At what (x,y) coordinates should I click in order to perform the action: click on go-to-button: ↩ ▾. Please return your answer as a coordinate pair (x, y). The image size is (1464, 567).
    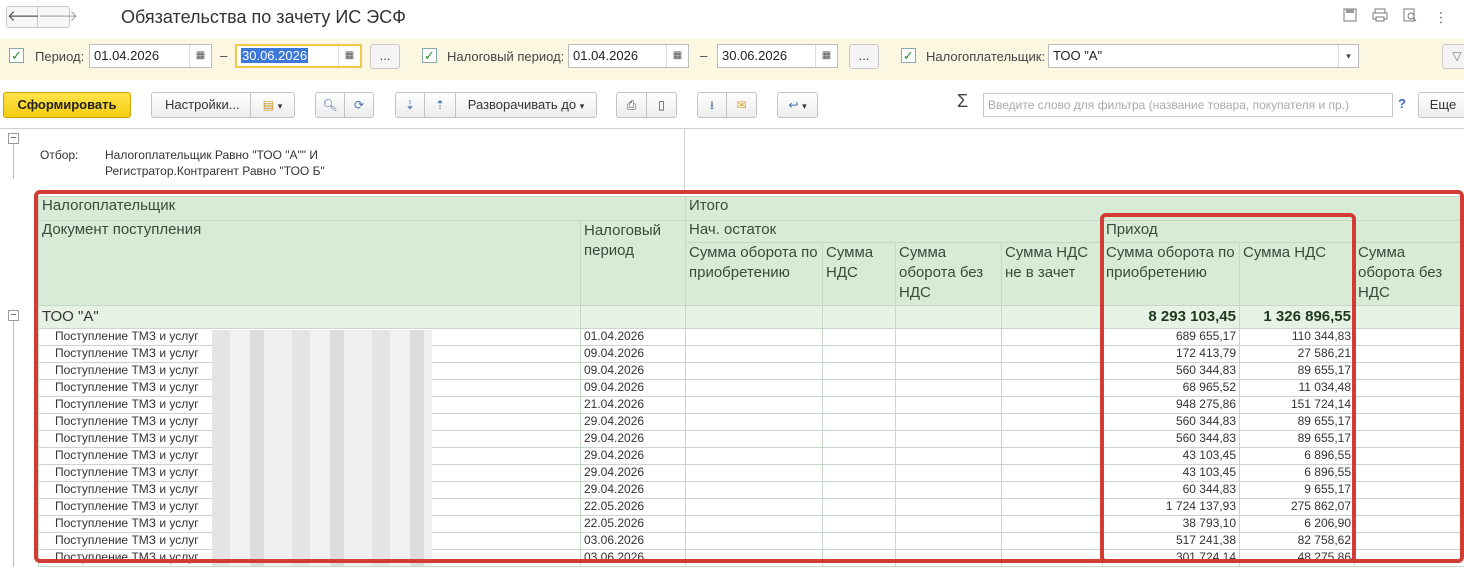
    Looking at the image, I should click on (797, 105).